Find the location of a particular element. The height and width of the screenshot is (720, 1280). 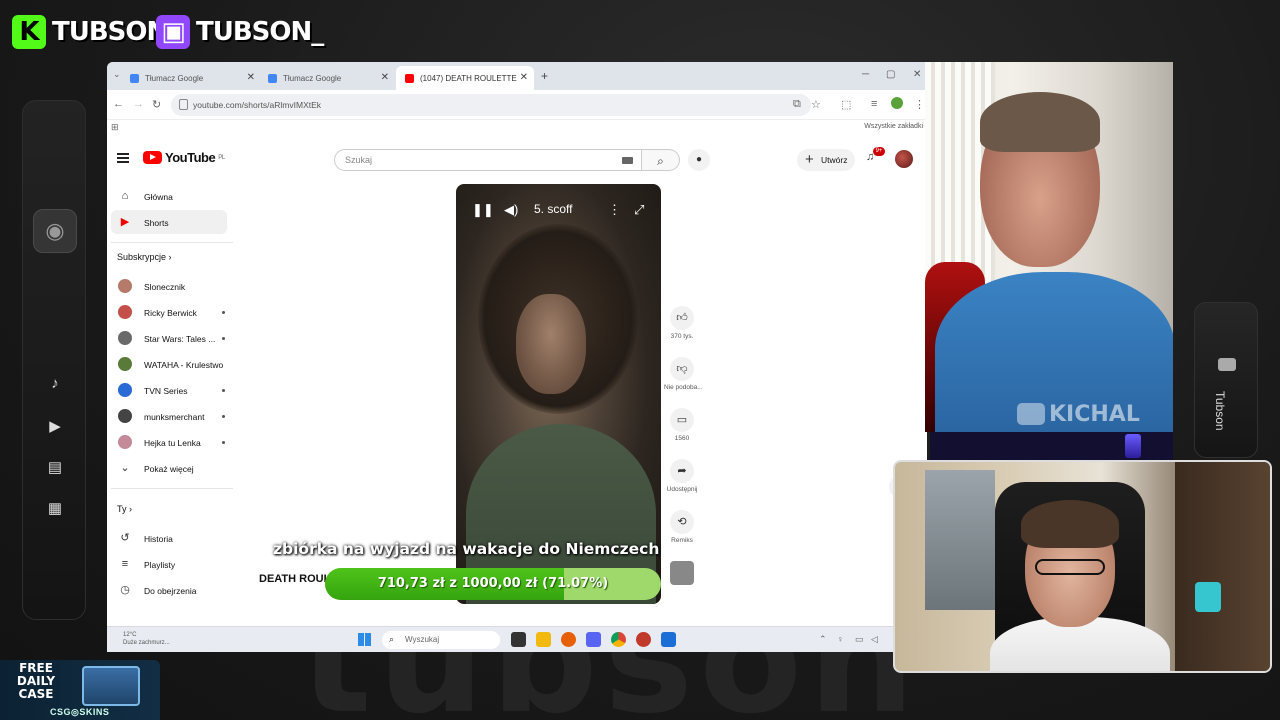

sound-button is located at coordinates (682, 573).